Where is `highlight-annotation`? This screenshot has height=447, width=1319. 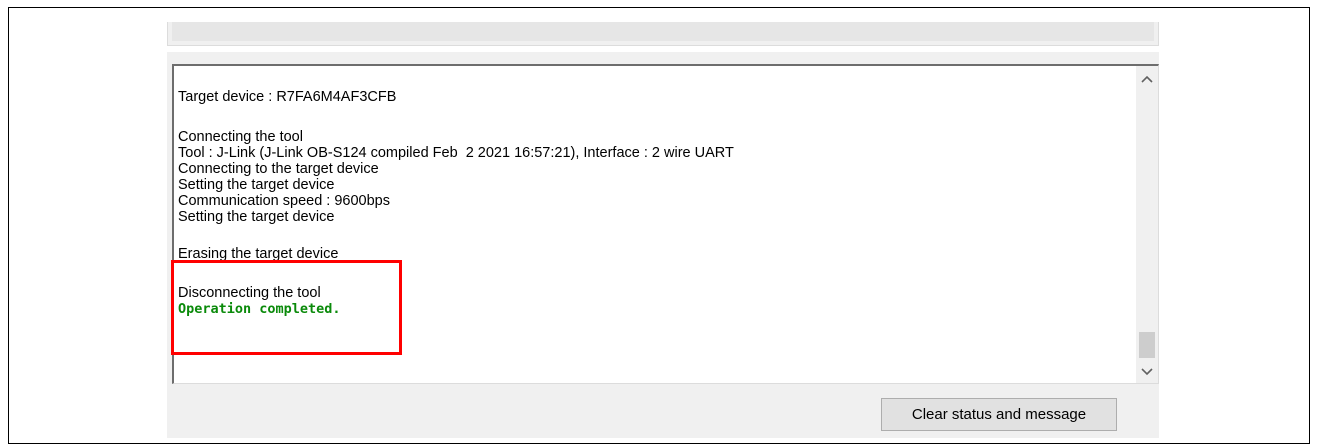 highlight-annotation is located at coordinates (286, 307).